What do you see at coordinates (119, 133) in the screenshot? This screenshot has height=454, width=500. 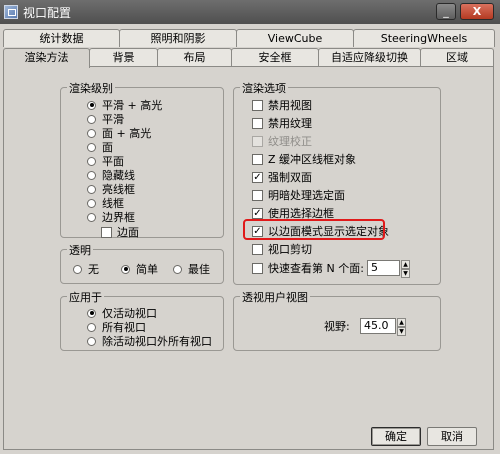 I see `radio-facets-highlight: 面 + 高光` at bounding box center [119, 133].